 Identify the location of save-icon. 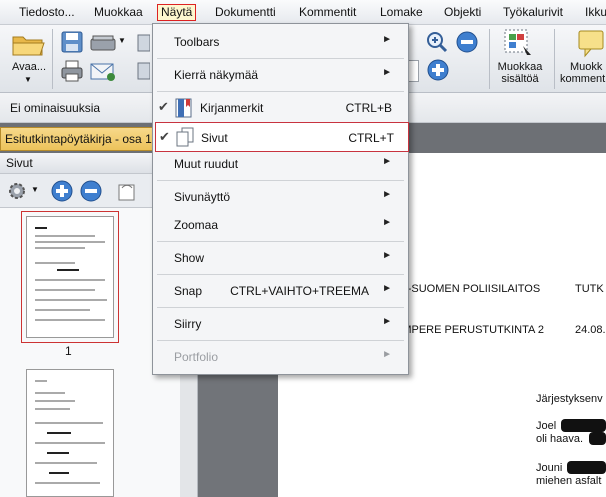
(72, 42).